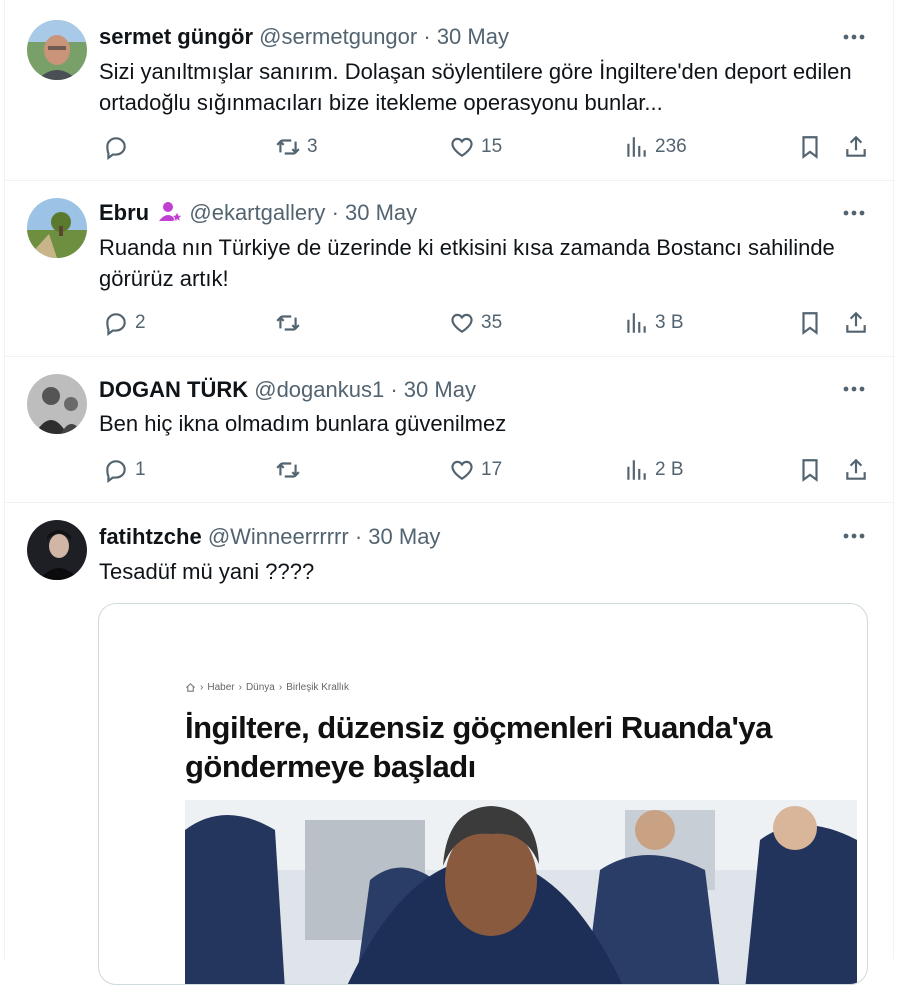 This screenshot has height=985, width=900. I want to click on reply-count: 1, so click(140, 469).